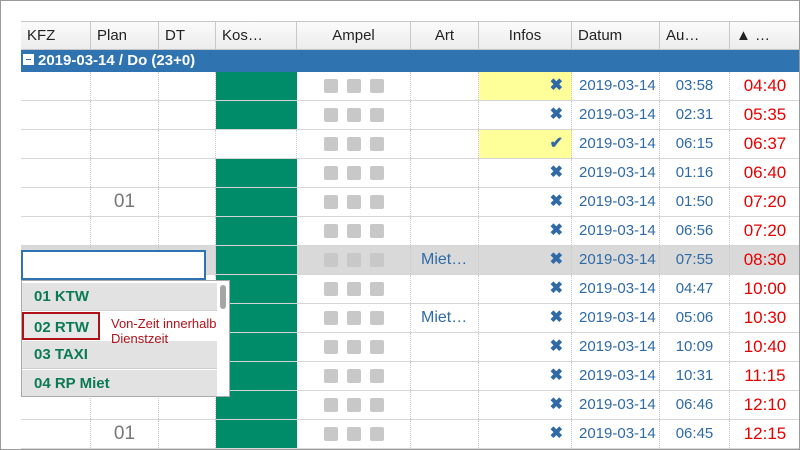 Image resolution: width=800 pixels, height=450 pixels. I want to click on check-icon: ✔, so click(556, 143).